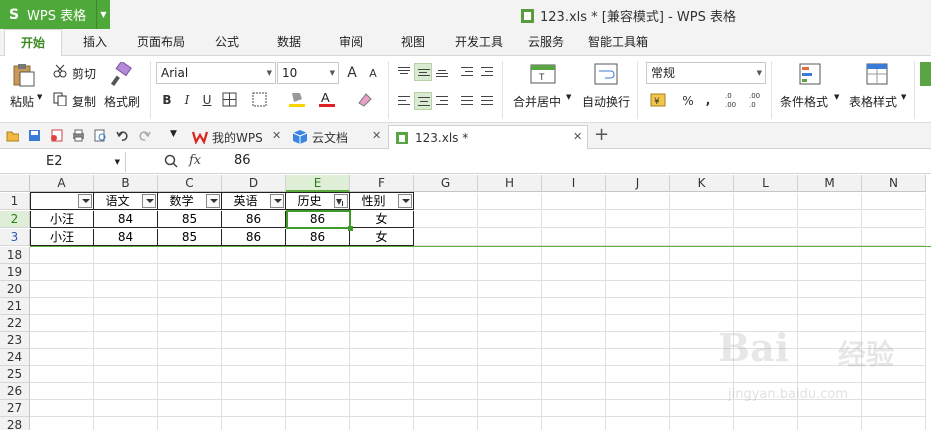  Describe the element at coordinates (702, 183) in the screenshot. I see `column-header-k: K` at that location.